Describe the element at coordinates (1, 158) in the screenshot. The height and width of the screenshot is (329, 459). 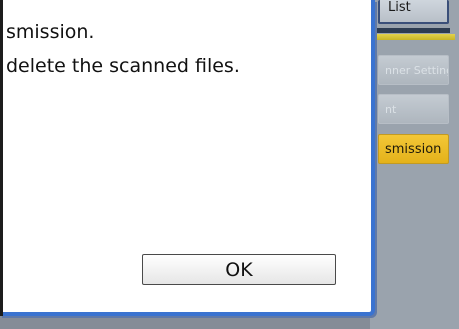
I see `dialog-edge` at that location.